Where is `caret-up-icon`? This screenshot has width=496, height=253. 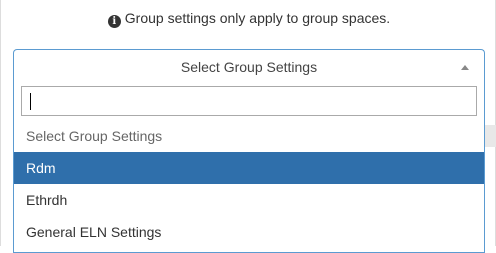 caret-up-icon is located at coordinates (465, 67).